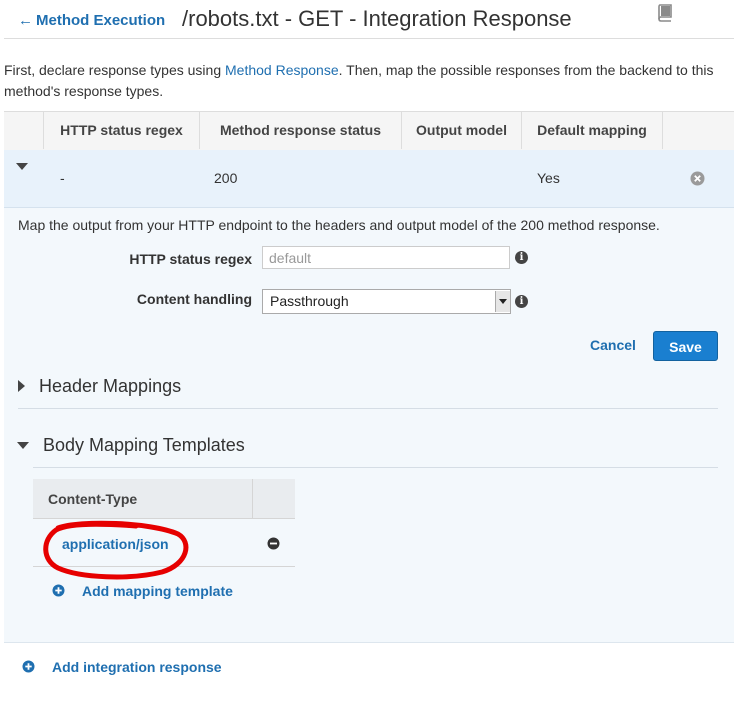  What do you see at coordinates (697, 178) in the screenshot?
I see `remove-response-icon` at bounding box center [697, 178].